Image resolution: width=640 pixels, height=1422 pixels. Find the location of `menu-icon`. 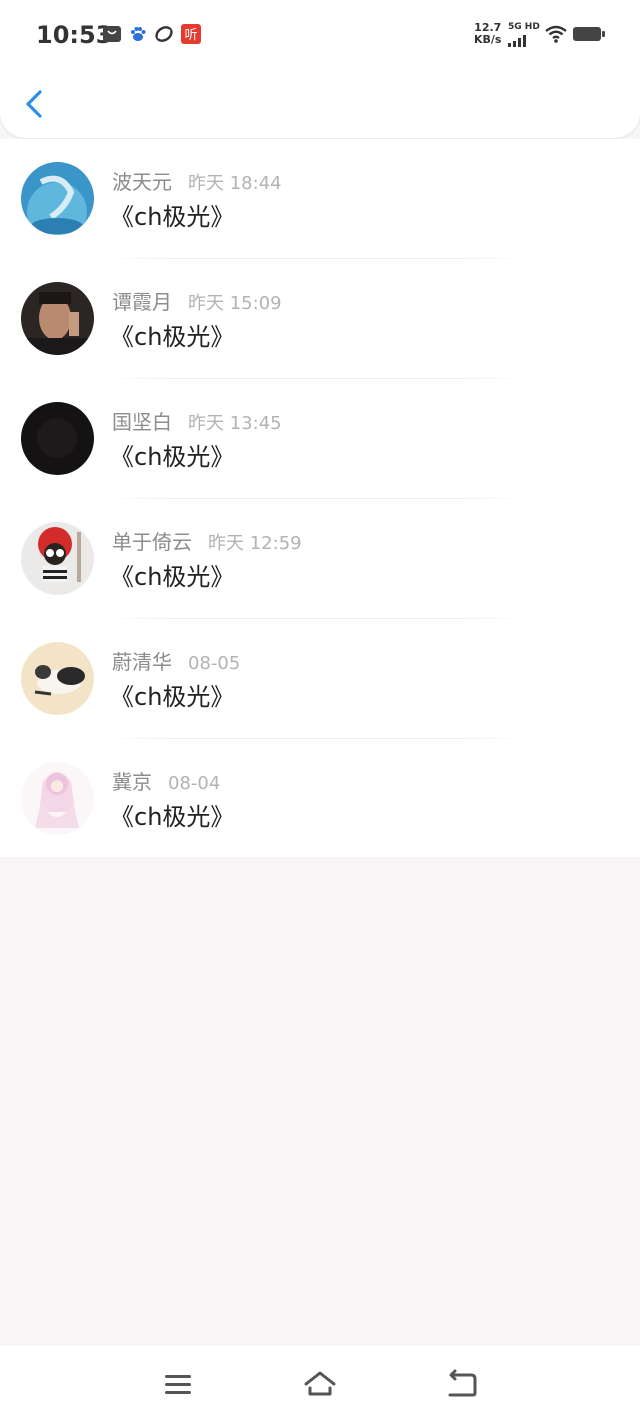

menu-icon is located at coordinates (178, 1384).